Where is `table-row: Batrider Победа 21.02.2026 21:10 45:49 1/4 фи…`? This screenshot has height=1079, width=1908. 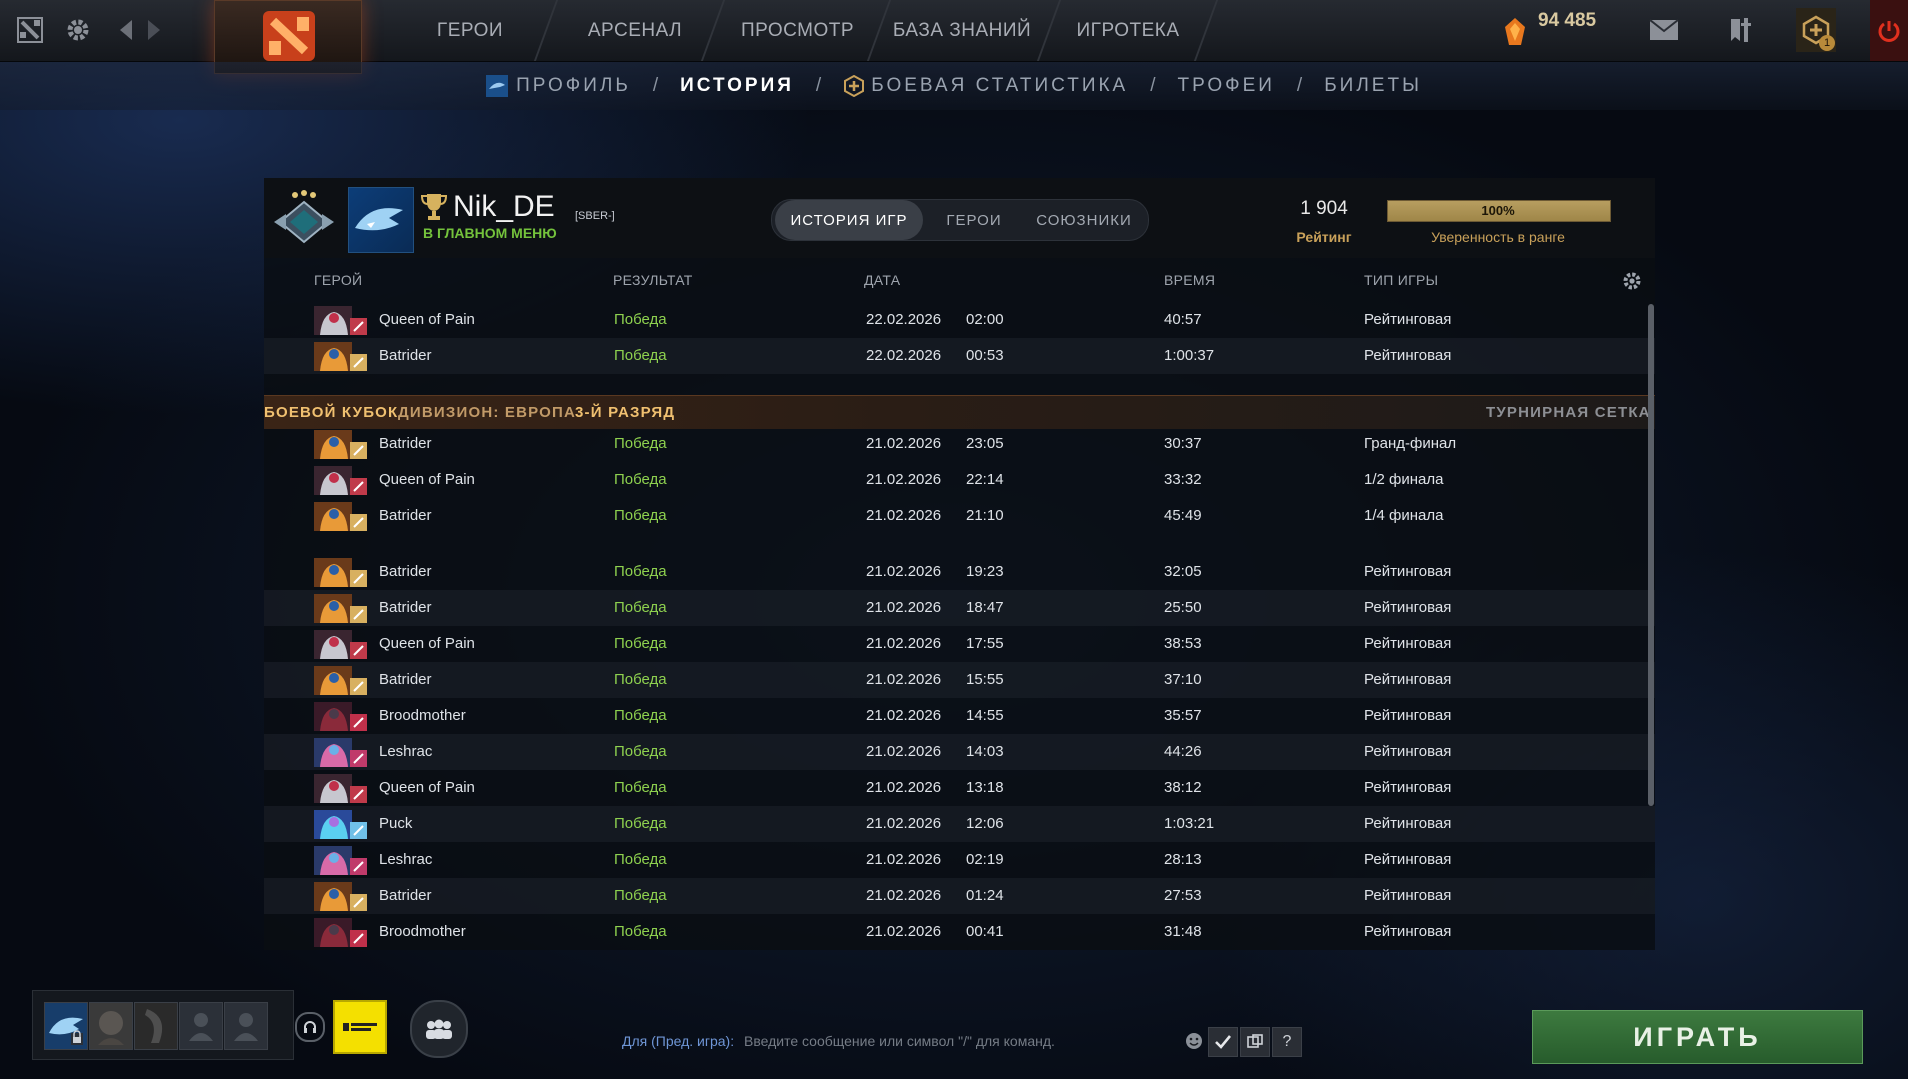 table-row: Batrider Победа 21.02.2026 21:10 45:49 1/4 фи… is located at coordinates (959, 516).